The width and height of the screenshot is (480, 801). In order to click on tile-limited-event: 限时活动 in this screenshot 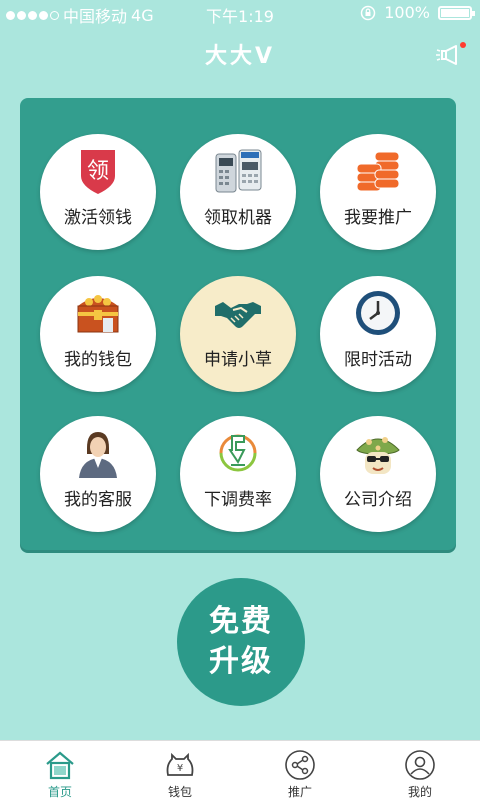, I will do `click(378, 334)`.